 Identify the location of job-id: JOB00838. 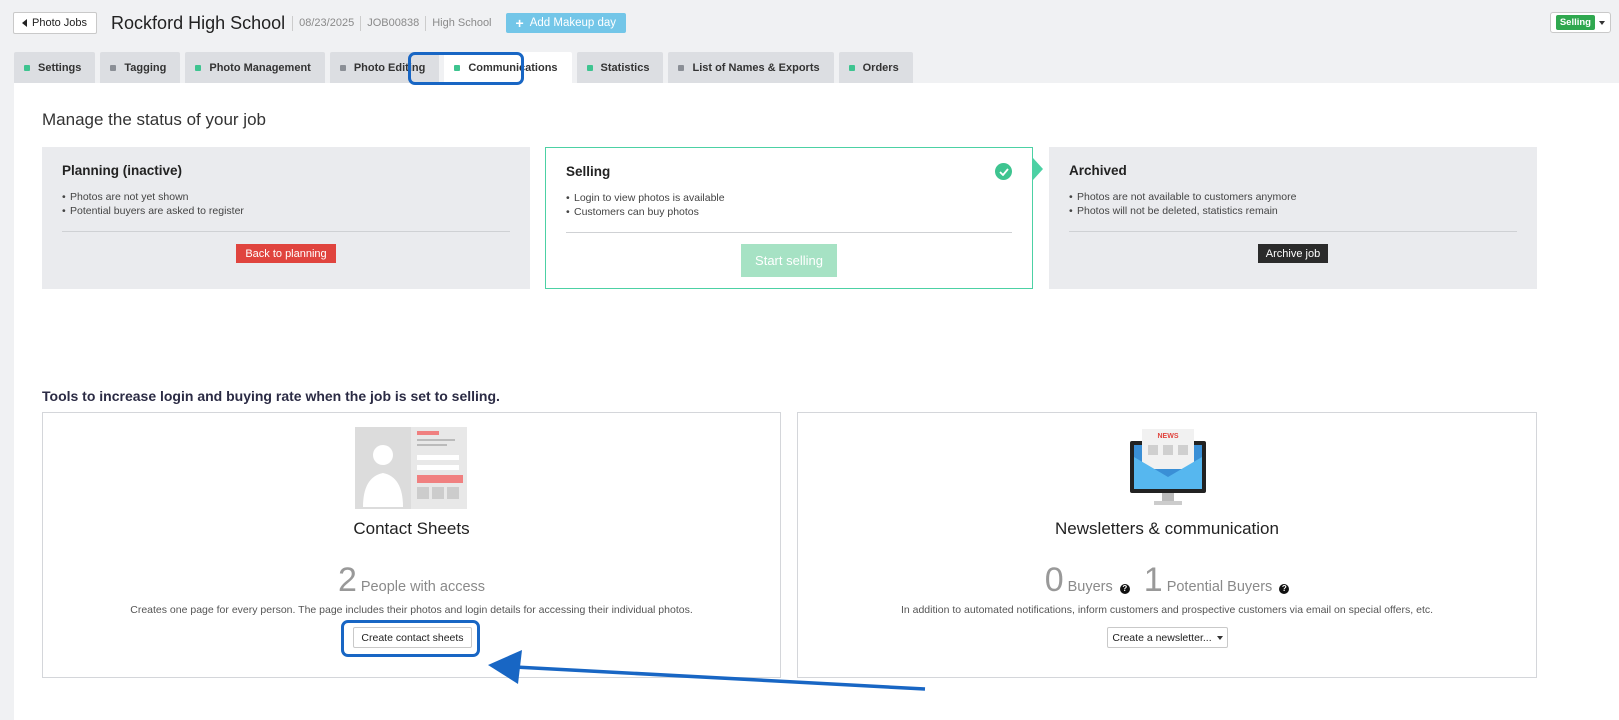
(392, 23).